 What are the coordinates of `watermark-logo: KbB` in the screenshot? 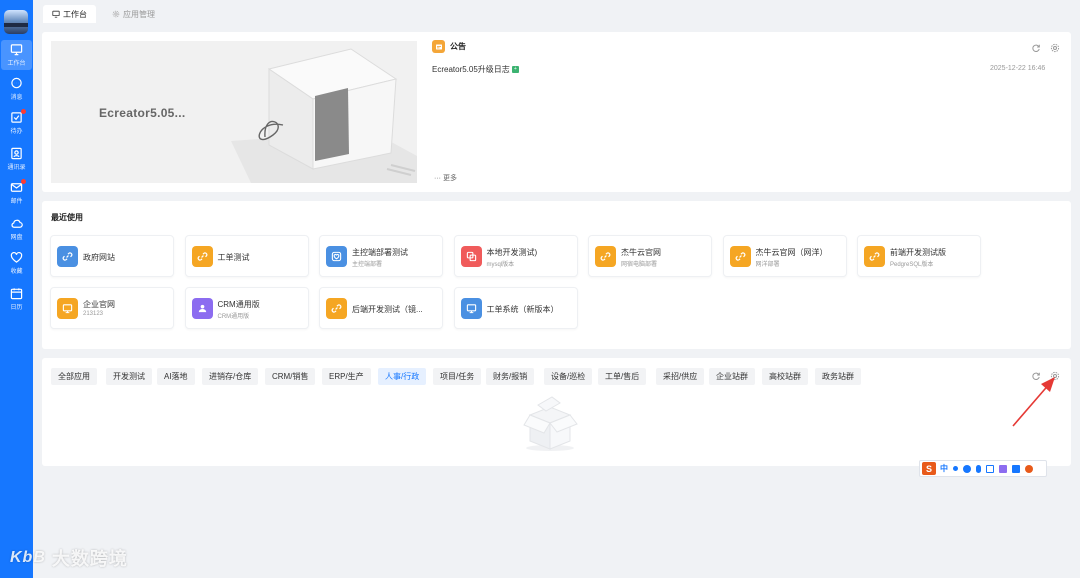 It's located at (28, 557).